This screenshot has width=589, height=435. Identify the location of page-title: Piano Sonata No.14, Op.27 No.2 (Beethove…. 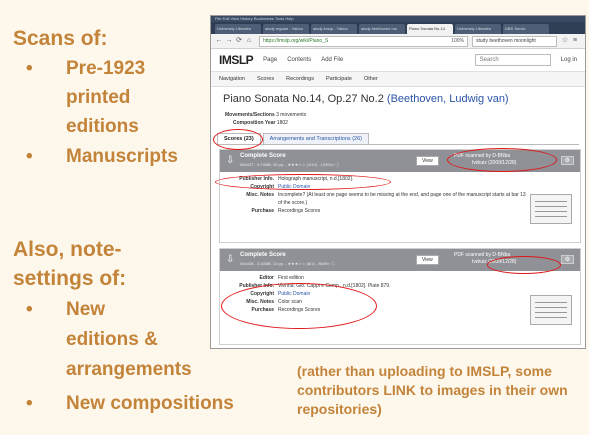
(366, 99).